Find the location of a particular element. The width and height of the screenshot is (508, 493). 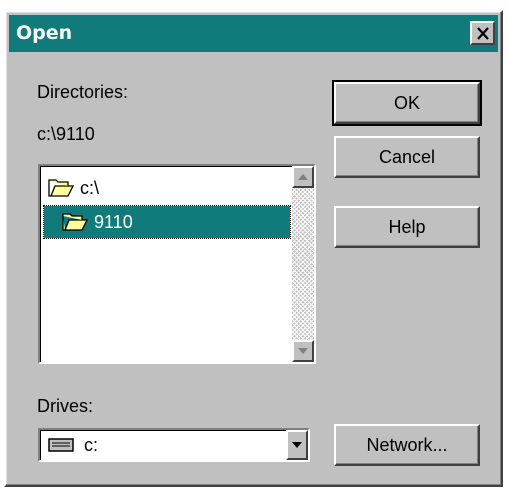

directories-label-text: Directories: is located at coordinates (83, 92).